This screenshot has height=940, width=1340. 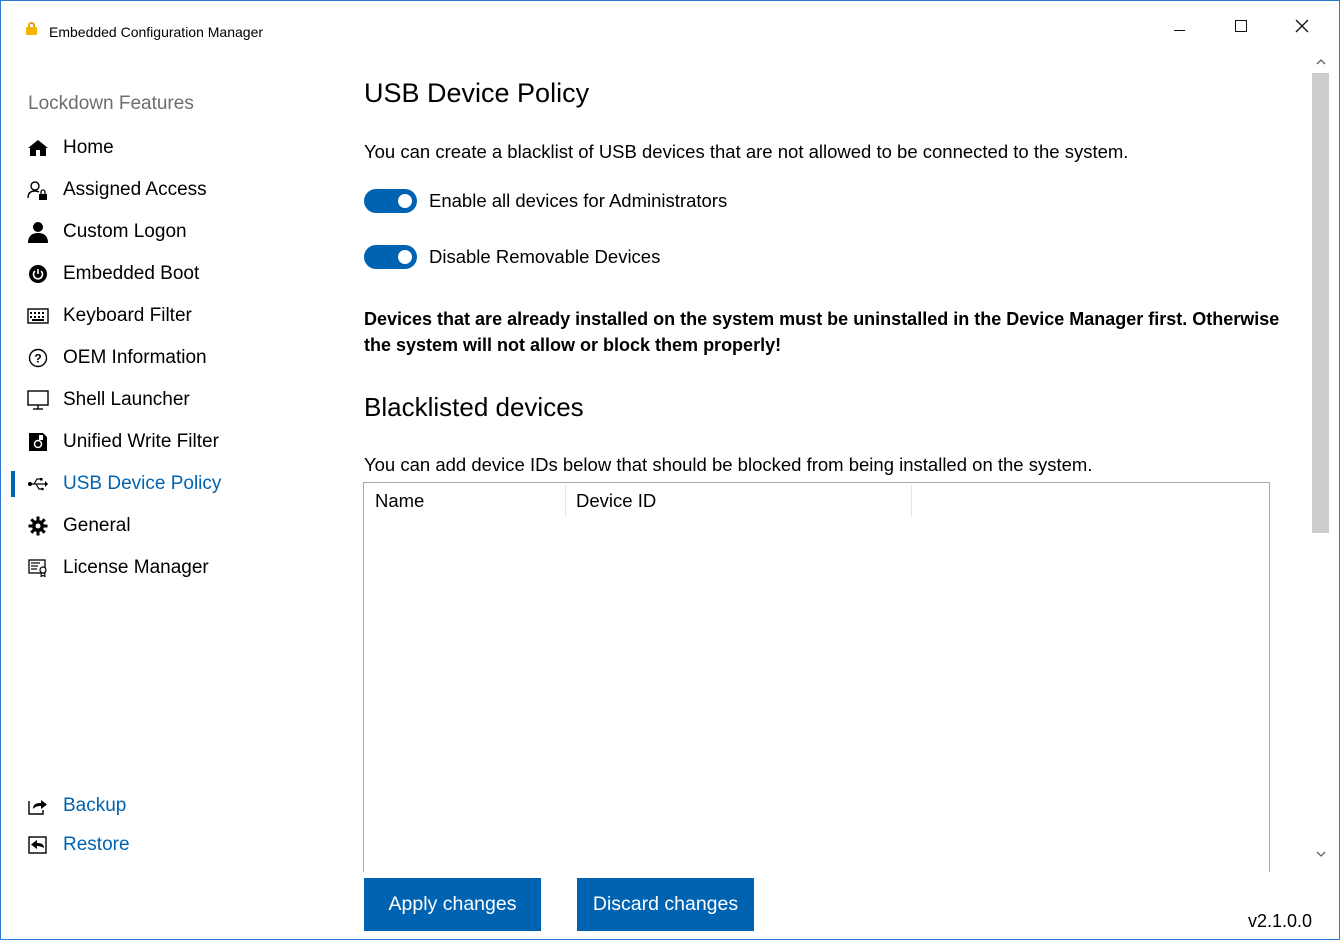 I want to click on sidebar-item-shell-launcher: Shell Launcher, so click(x=166, y=400).